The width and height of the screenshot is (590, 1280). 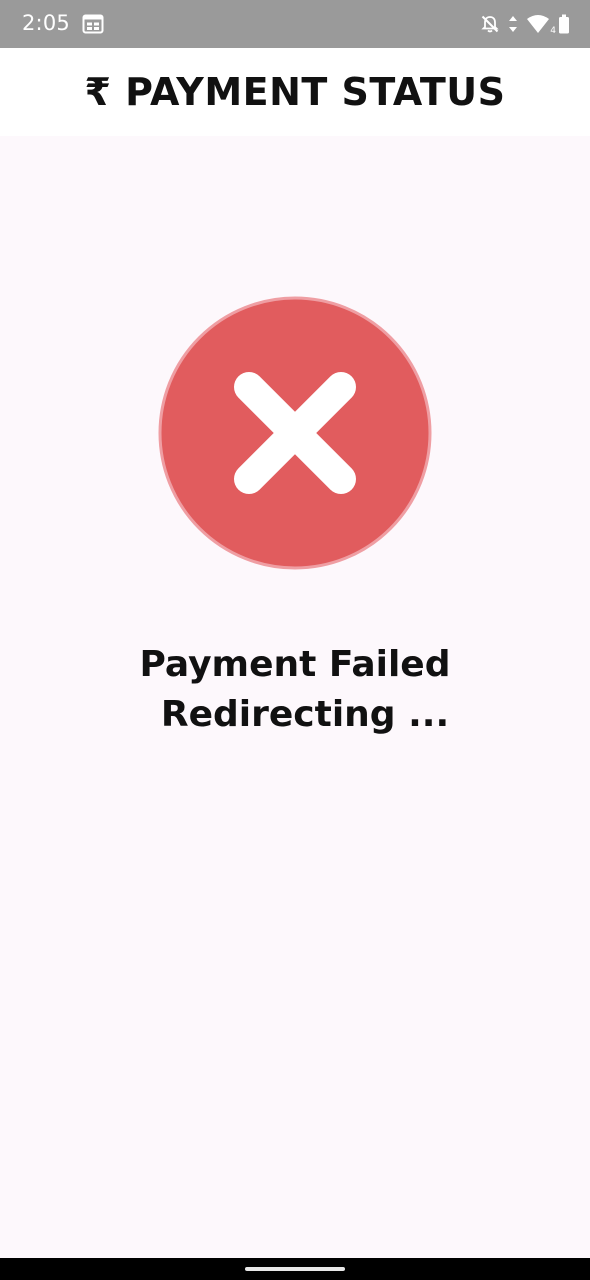 I want to click on calendar-app-icon, so click(x=93, y=24).